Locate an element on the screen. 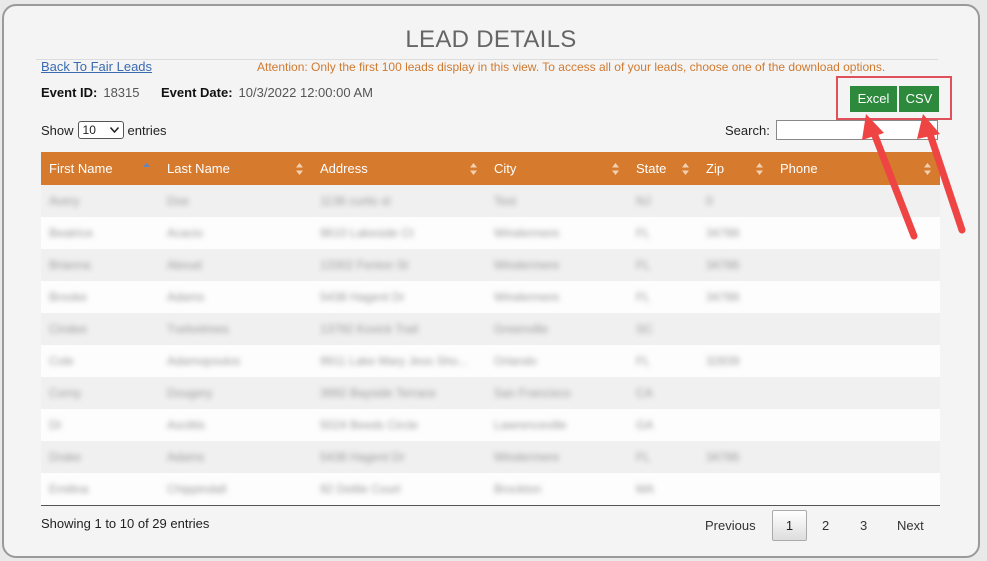  excel-download-button: Excel is located at coordinates (873, 99).